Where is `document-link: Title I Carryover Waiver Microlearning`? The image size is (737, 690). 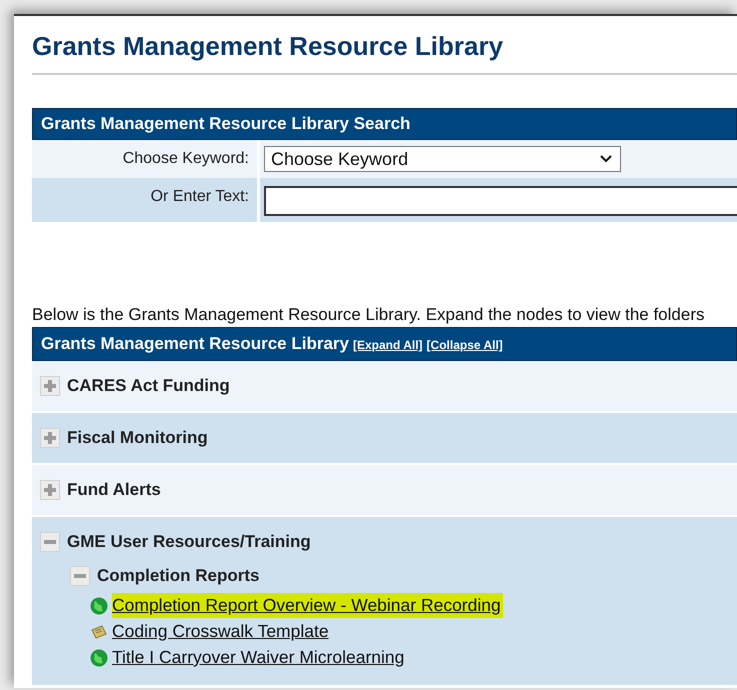
document-link: Title I Carryover Waiver Microlearning is located at coordinates (259, 657).